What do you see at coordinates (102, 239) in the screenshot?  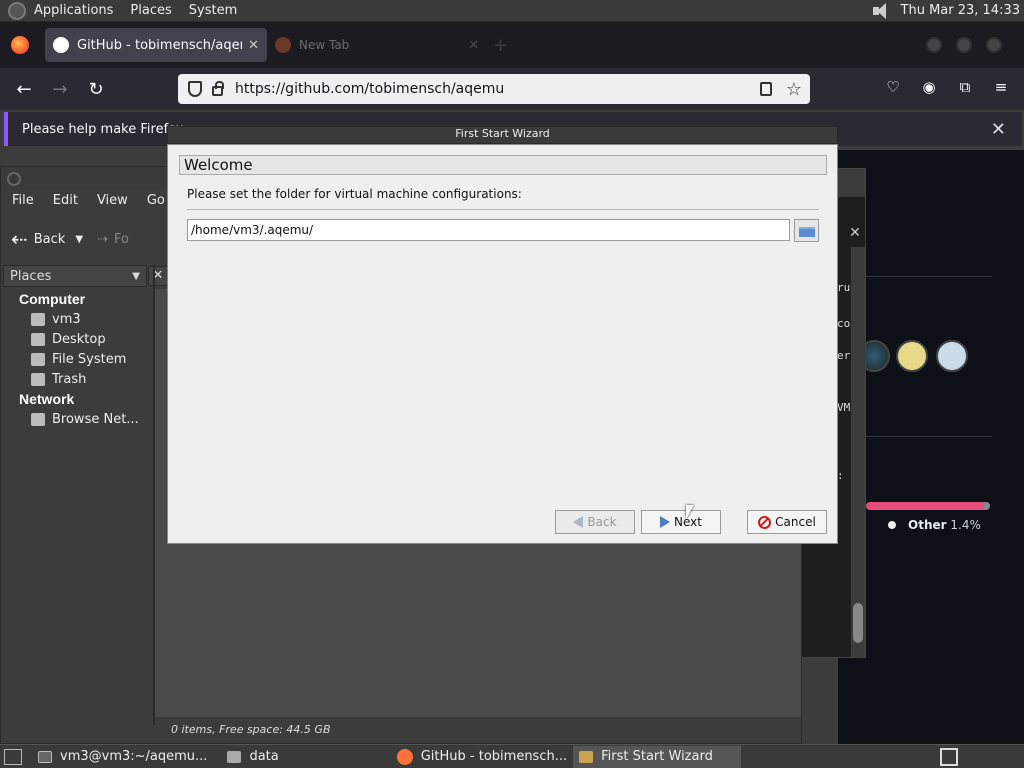 I see `forward-arrow-icon: ⇢` at bounding box center [102, 239].